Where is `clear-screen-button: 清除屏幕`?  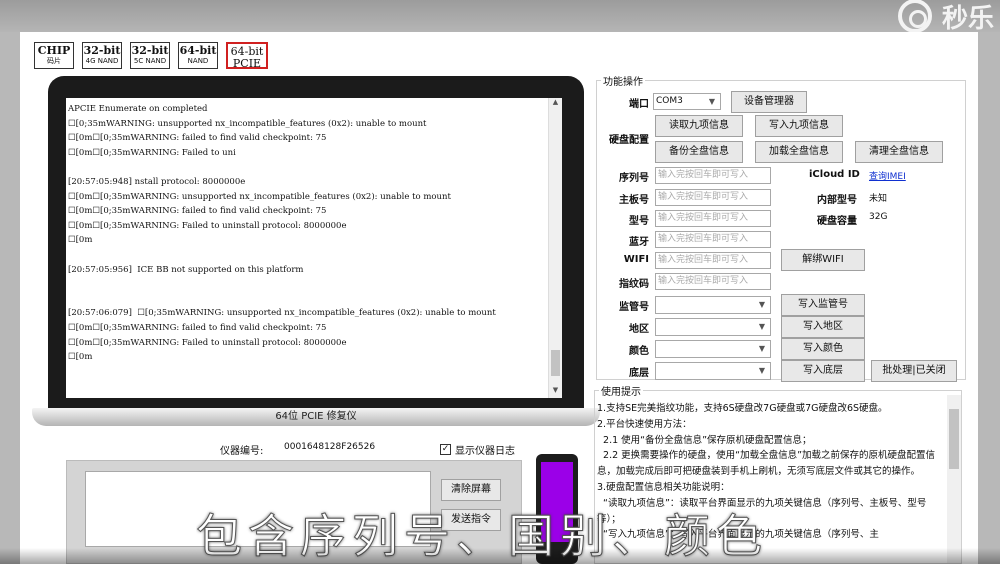 clear-screen-button: 清除屏幕 is located at coordinates (471, 490).